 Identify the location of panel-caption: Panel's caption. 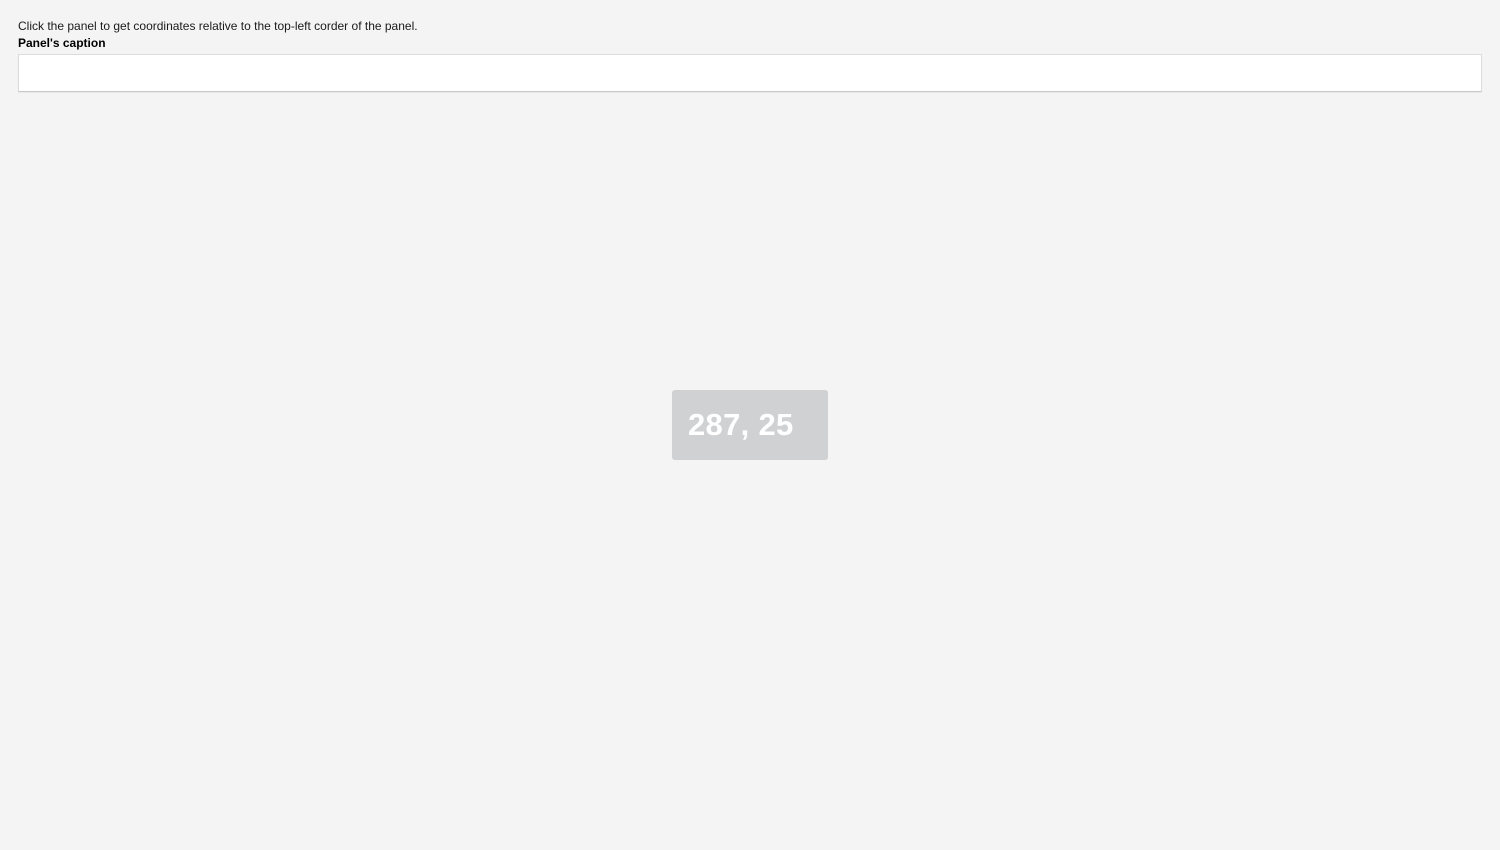
(62, 43).